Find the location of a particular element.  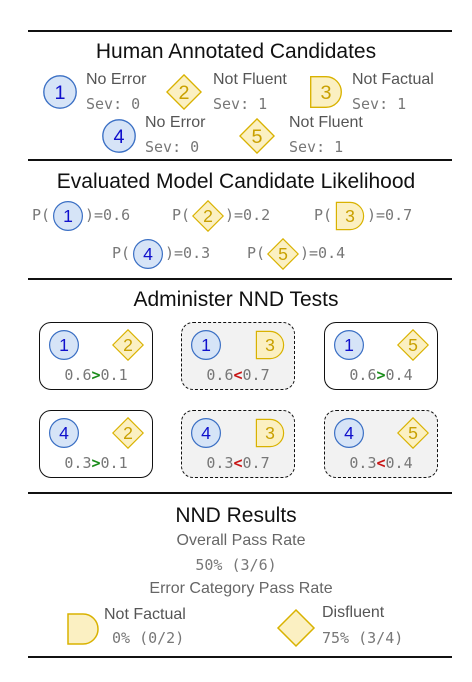

likelihood-1-value: )=0.6 is located at coordinates (108, 215).